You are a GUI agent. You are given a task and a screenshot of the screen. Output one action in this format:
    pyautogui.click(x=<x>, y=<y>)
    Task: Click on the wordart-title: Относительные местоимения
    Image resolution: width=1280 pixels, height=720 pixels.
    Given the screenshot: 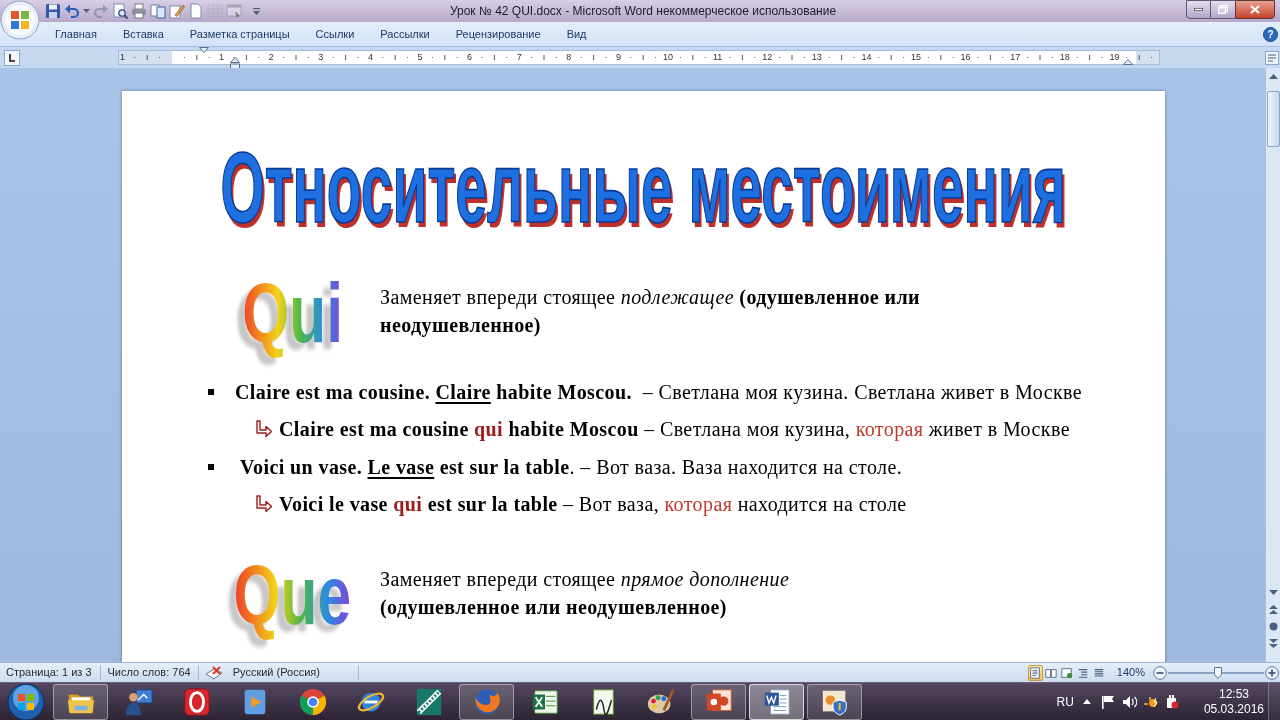 What is the action you would take?
    pyautogui.click(x=643, y=190)
    